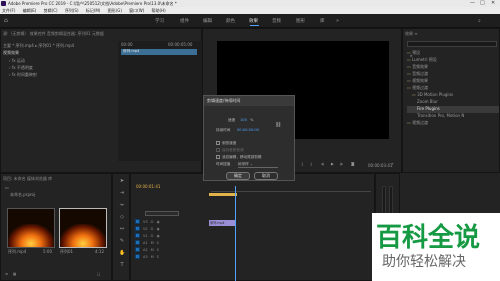 This screenshot has width=500, height=281. Describe the element at coordinates (223, 194) in the screenshot. I see `work-area-bar` at that location.